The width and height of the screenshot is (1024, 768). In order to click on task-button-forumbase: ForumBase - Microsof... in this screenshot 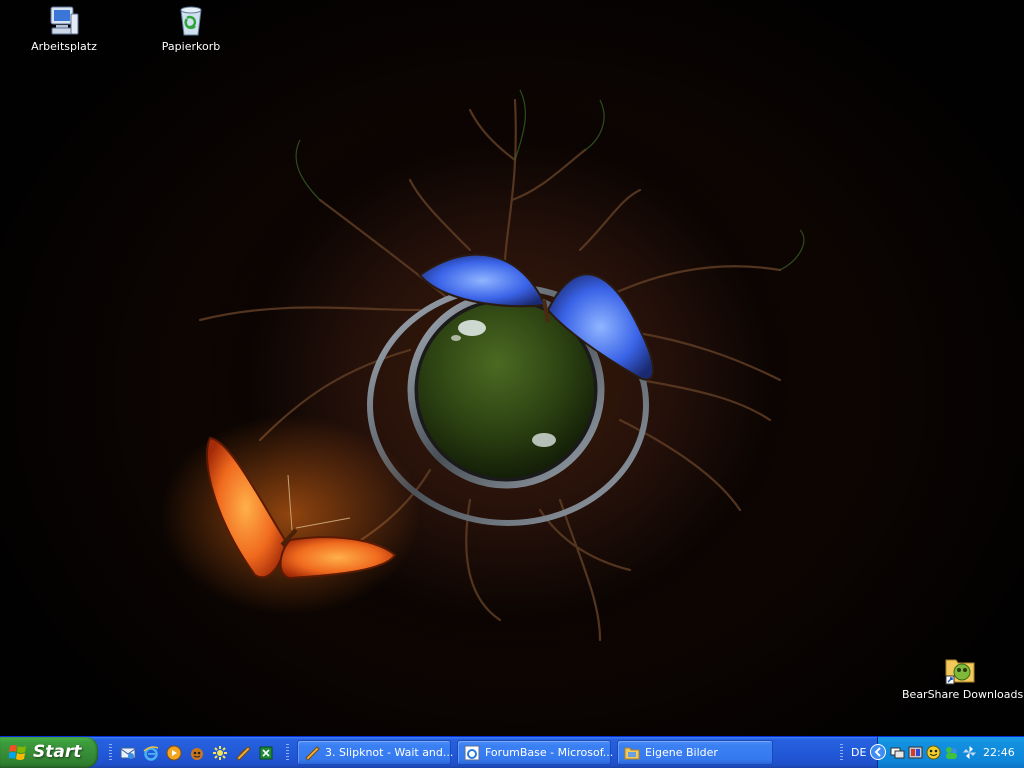, I will do `click(535, 752)`.